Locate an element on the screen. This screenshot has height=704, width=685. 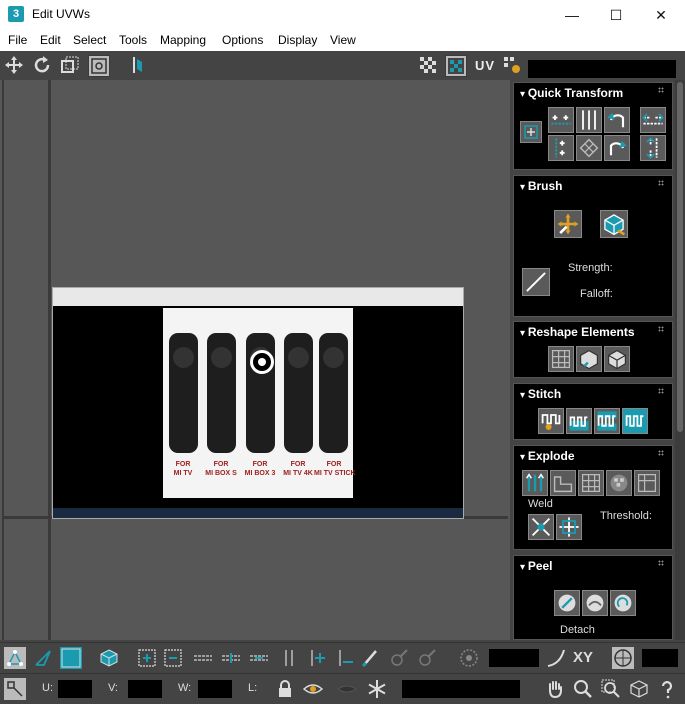
menu-file: File is located at coordinates (17, 40).